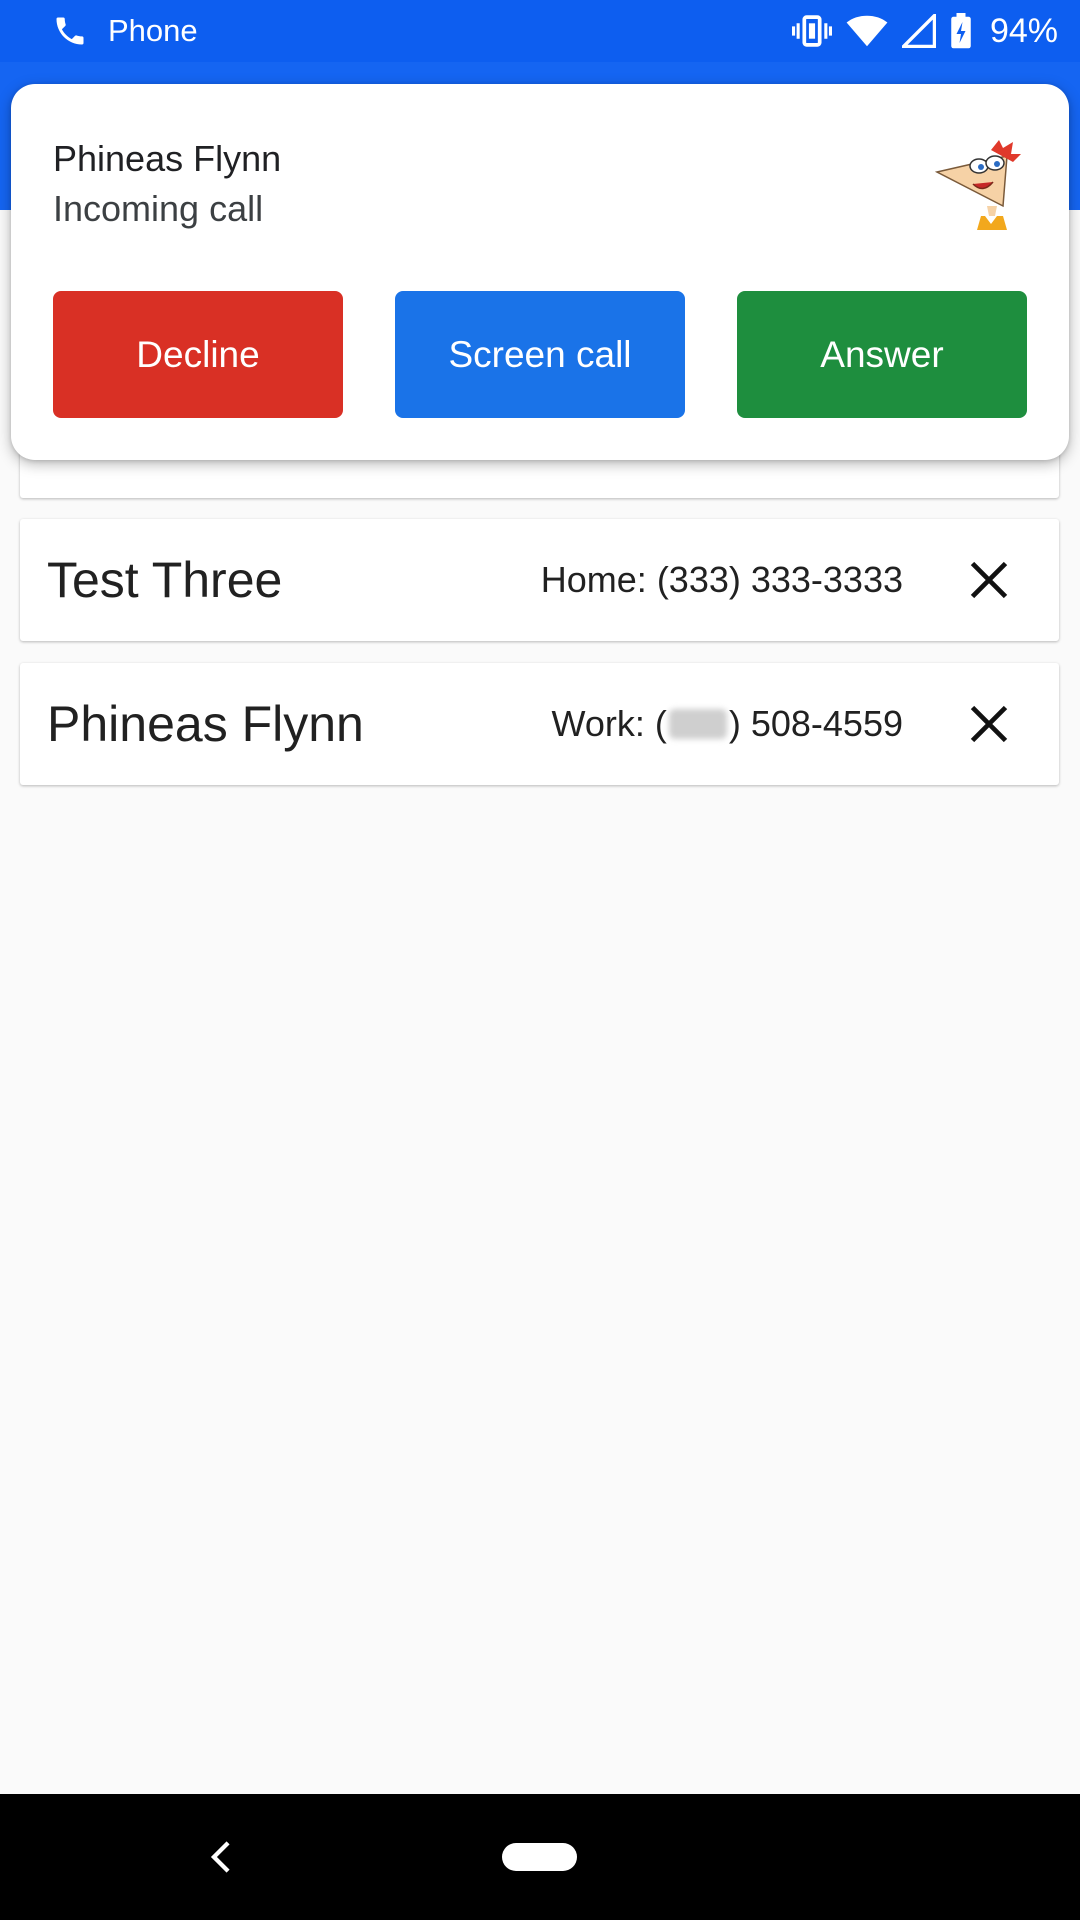 Image resolution: width=1080 pixels, height=1920 pixels. Describe the element at coordinates (918, 31) in the screenshot. I see `signal-icon` at that location.